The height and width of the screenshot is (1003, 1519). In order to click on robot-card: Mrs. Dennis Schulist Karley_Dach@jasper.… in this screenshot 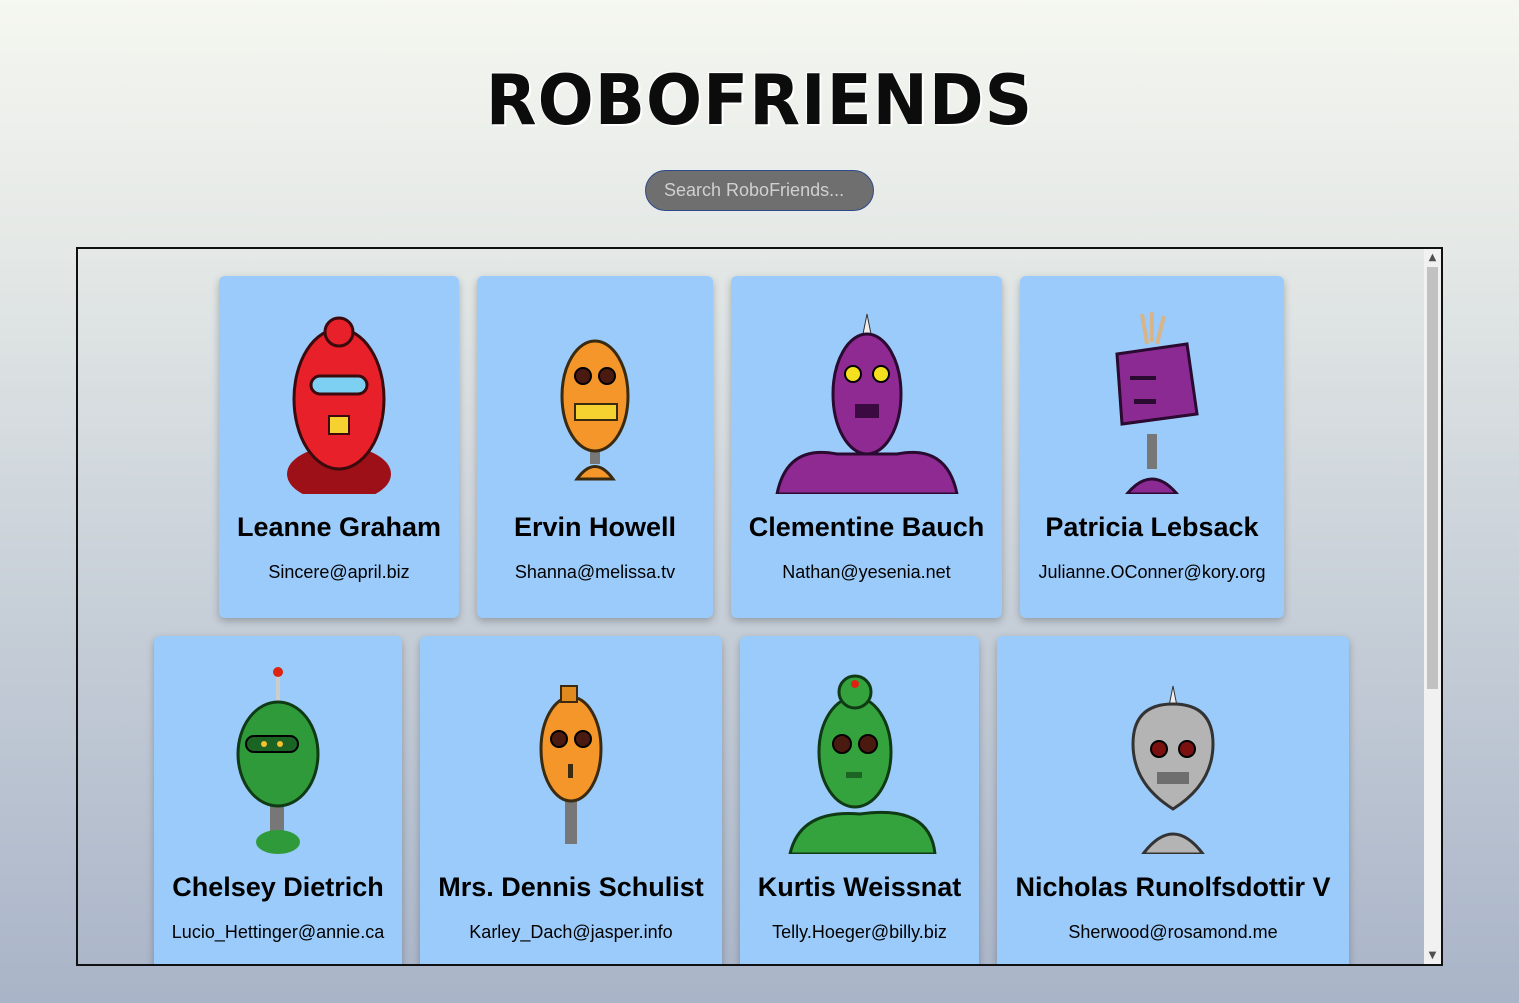, I will do `click(571, 800)`.